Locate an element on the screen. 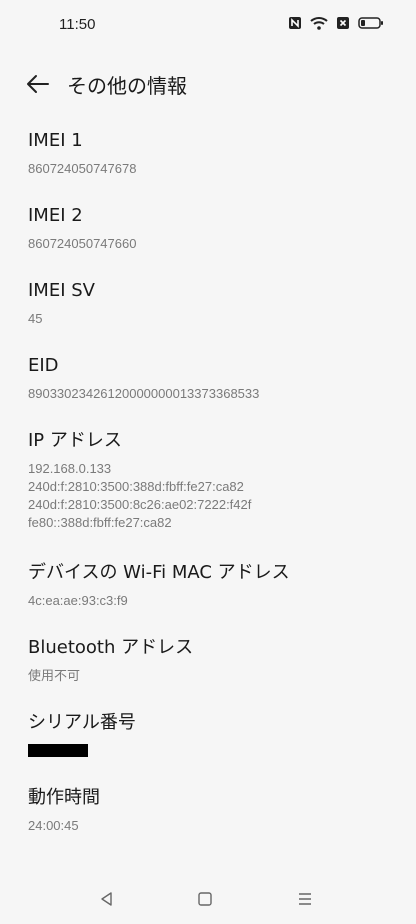 Image resolution: width=416 pixels, height=924 pixels. back-triangle-icon is located at coordinates (106, 899).